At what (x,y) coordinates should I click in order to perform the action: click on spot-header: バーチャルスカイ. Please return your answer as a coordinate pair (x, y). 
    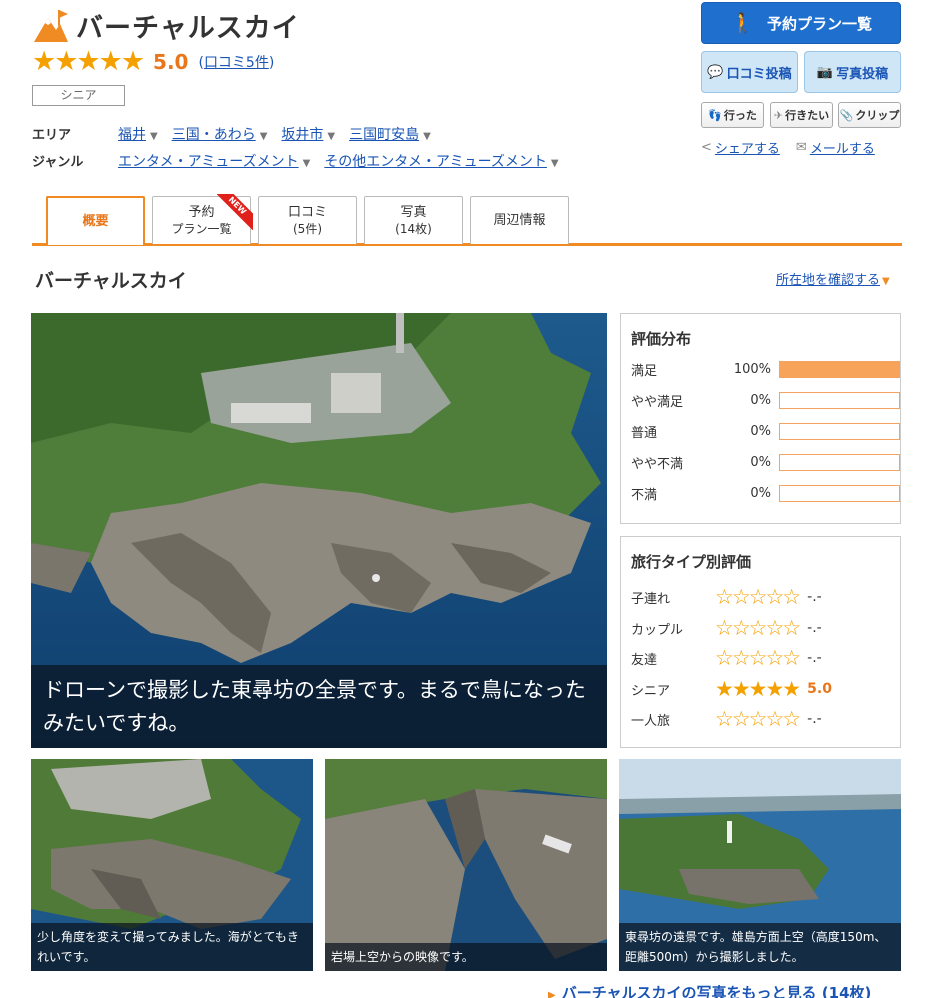
    Looking at the image, I should click on (166, 25).